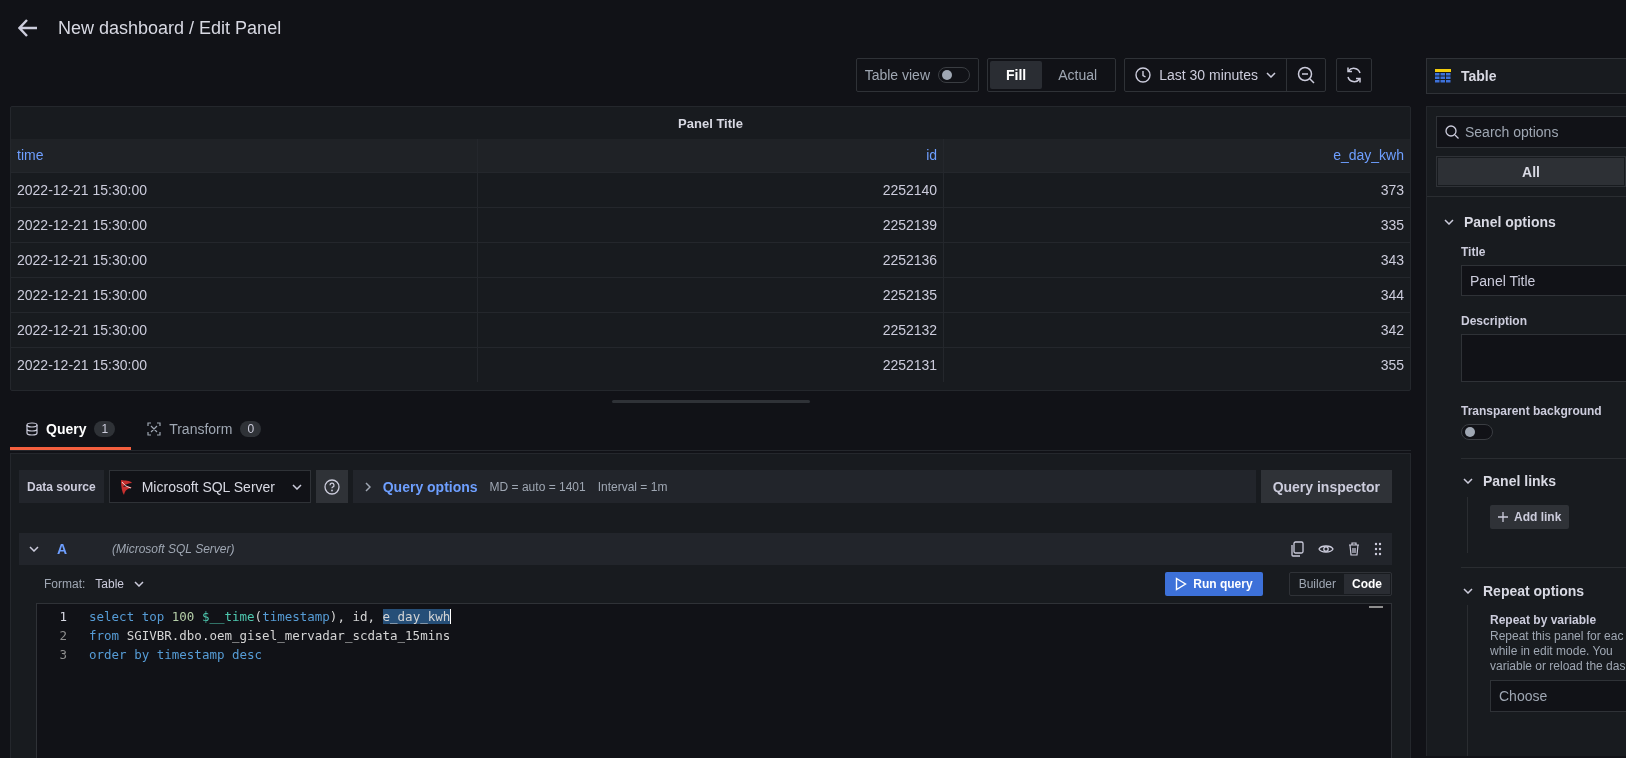 The height and width of the screenshot is (758, 1626). I want to click on interval-info: Interval = 1m, so click(632, 486).